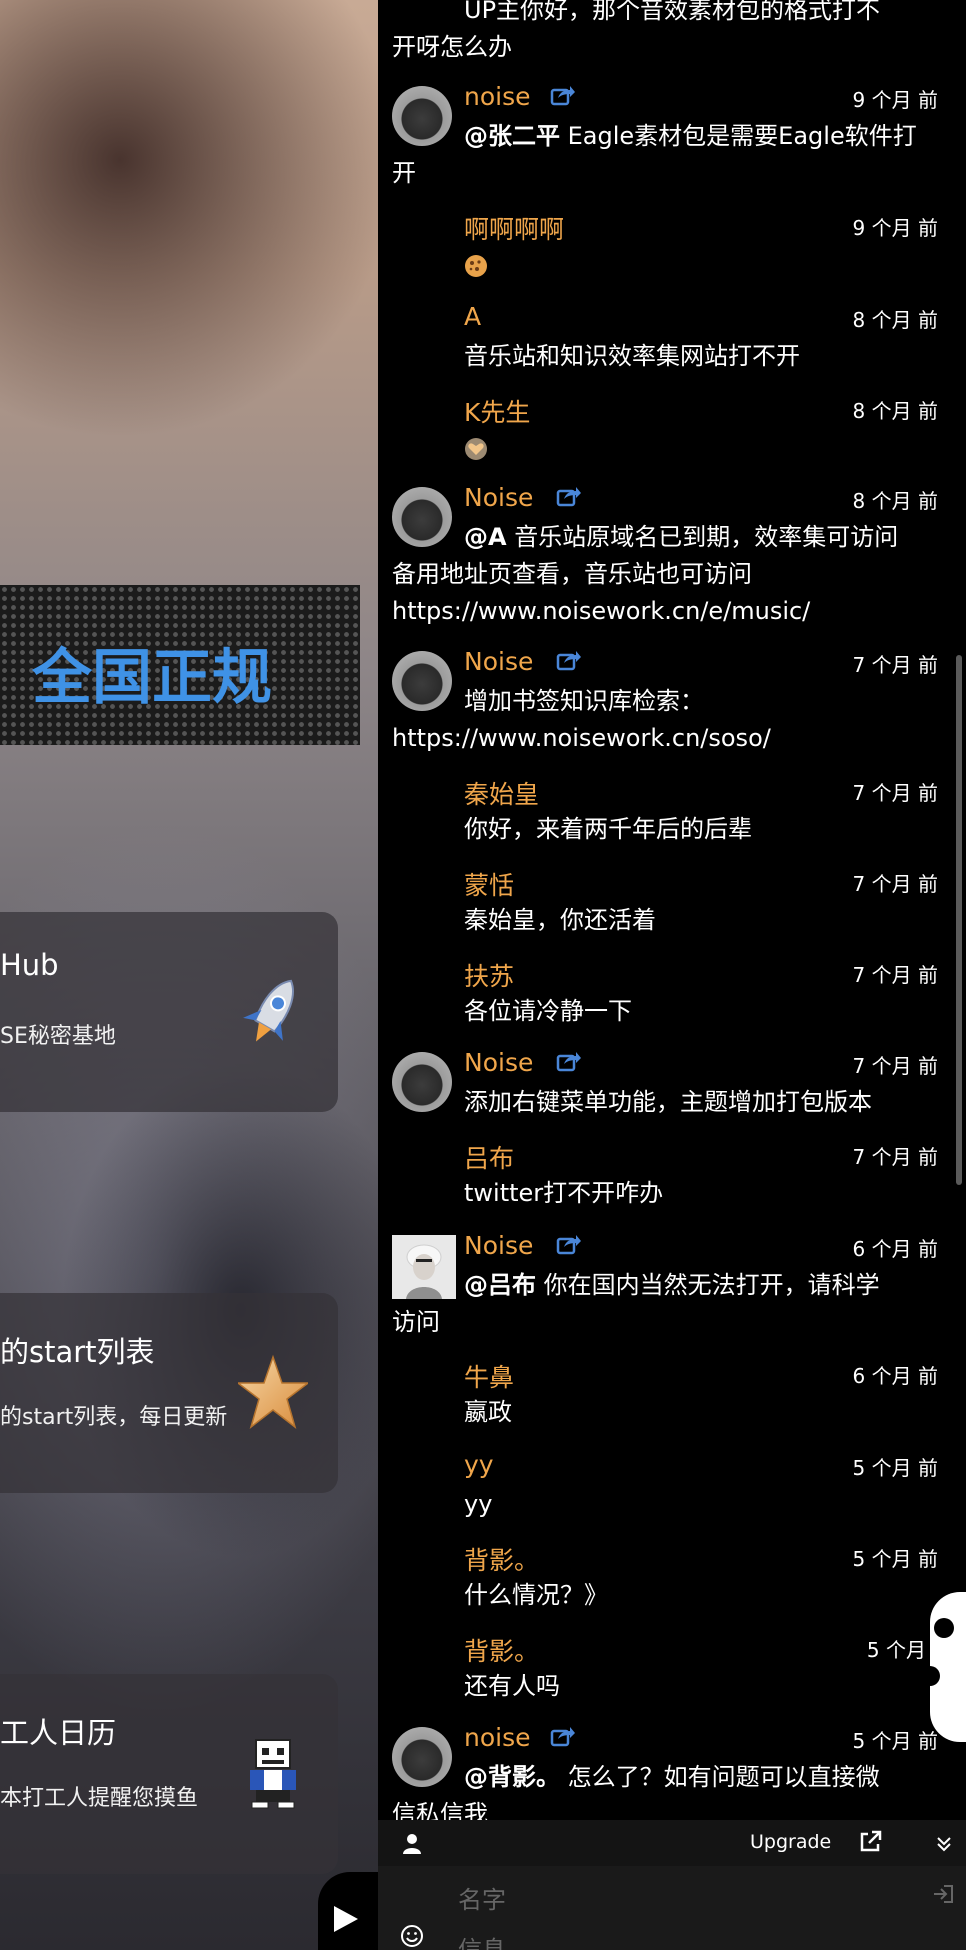  Describe the element at coordinates (497, 411) in the screenshot. I see `comment-author: K先生` at that location.